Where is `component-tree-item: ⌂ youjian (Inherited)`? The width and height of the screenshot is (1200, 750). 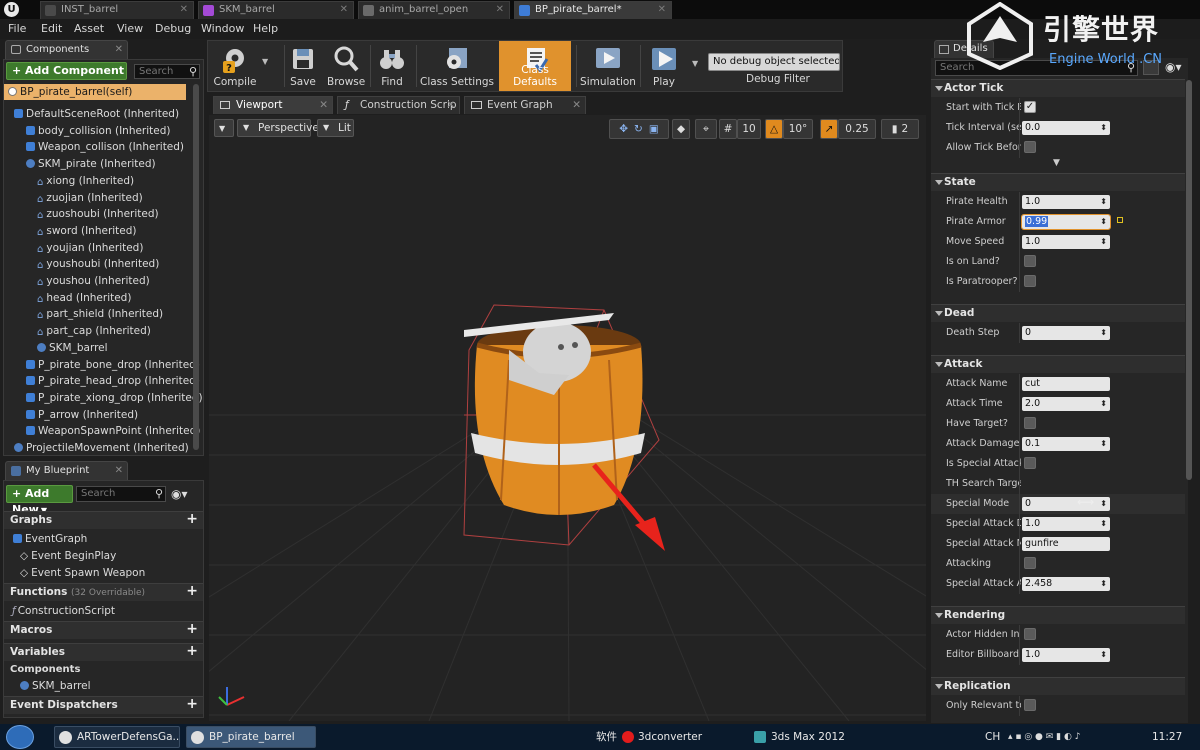
component-tree-item: ⌂ youjian (Inherited) is located at coordinates (90, 248).